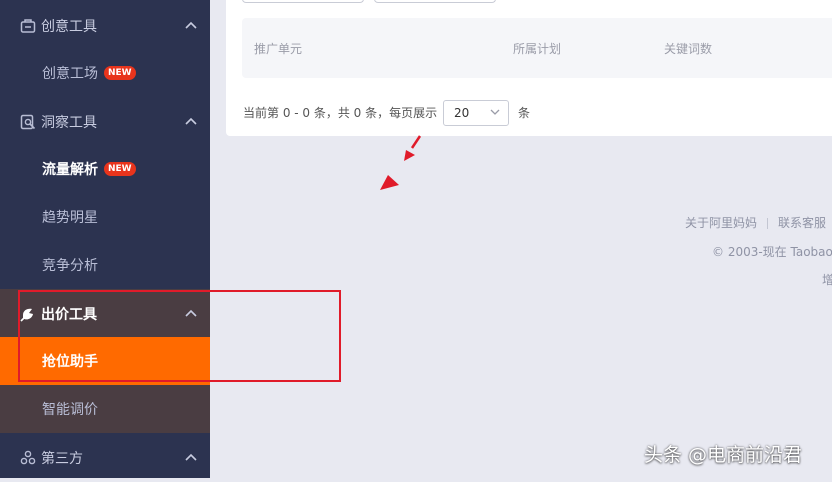 Image resolution: width=832 pixels, height=482 pixels. I want to click on sidebar-group-label: 洞察工具, so click(69, 123).